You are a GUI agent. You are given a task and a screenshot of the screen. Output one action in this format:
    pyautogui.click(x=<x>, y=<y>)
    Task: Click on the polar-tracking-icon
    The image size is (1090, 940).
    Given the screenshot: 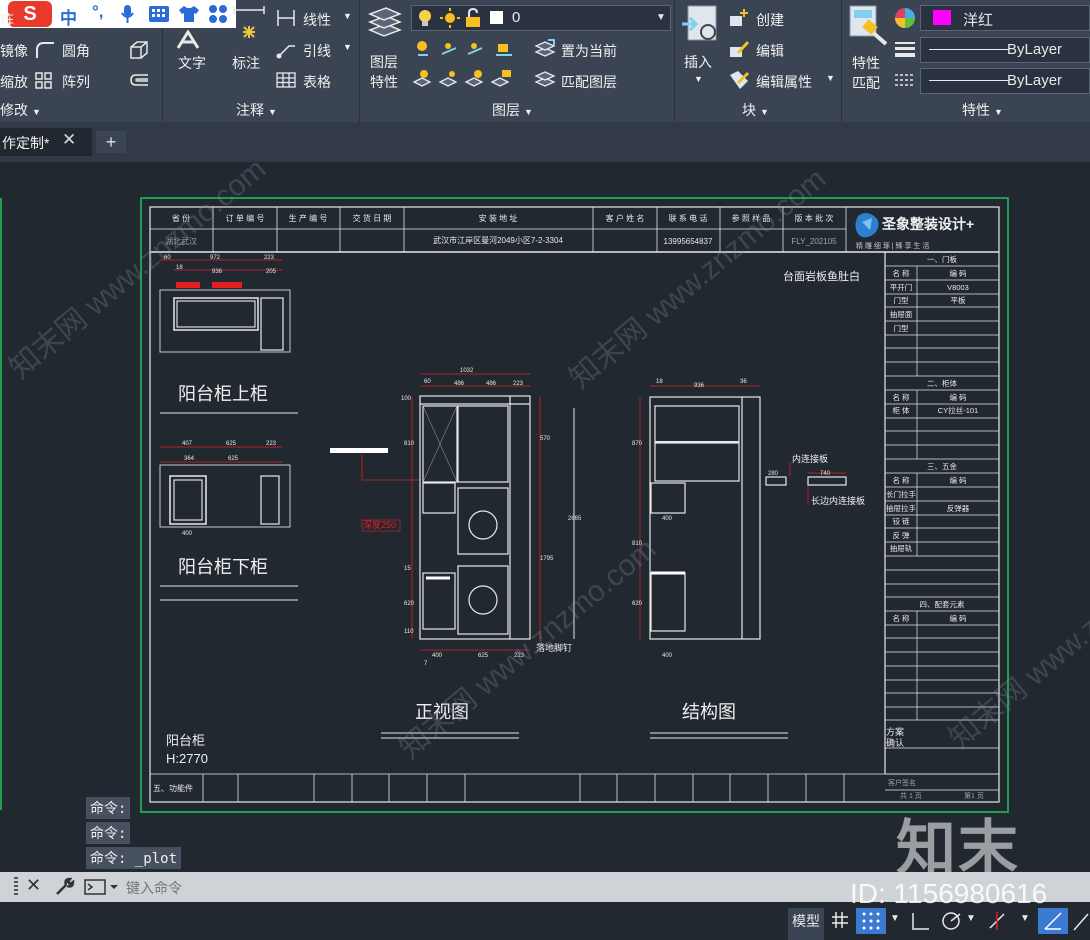 What is the action you would take?
    pyautogui.click(x=951, y=921)
    